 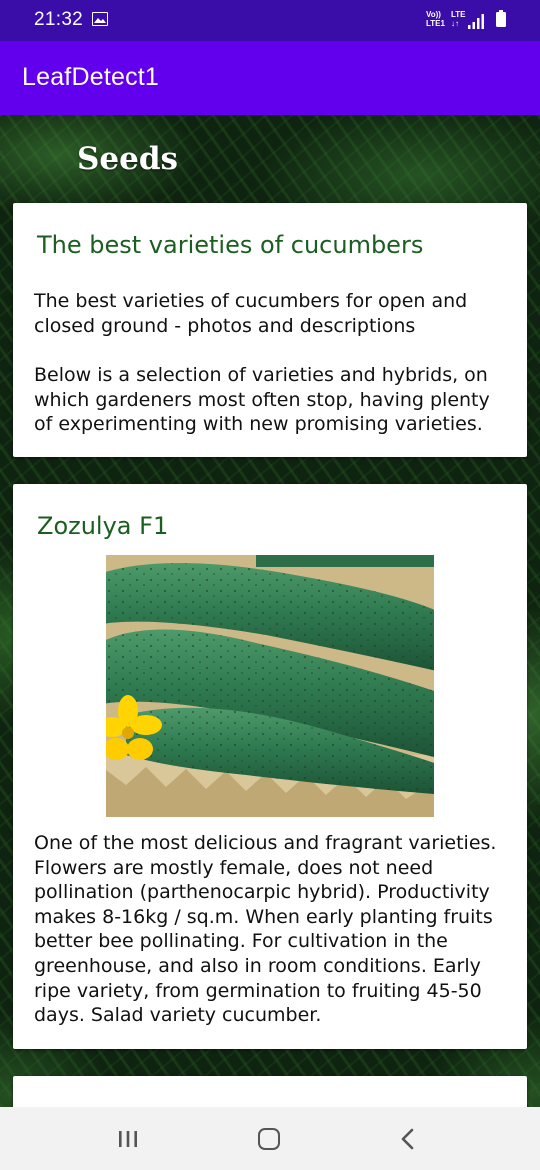 I want to click on next-card, so click(x=270, y=1091).